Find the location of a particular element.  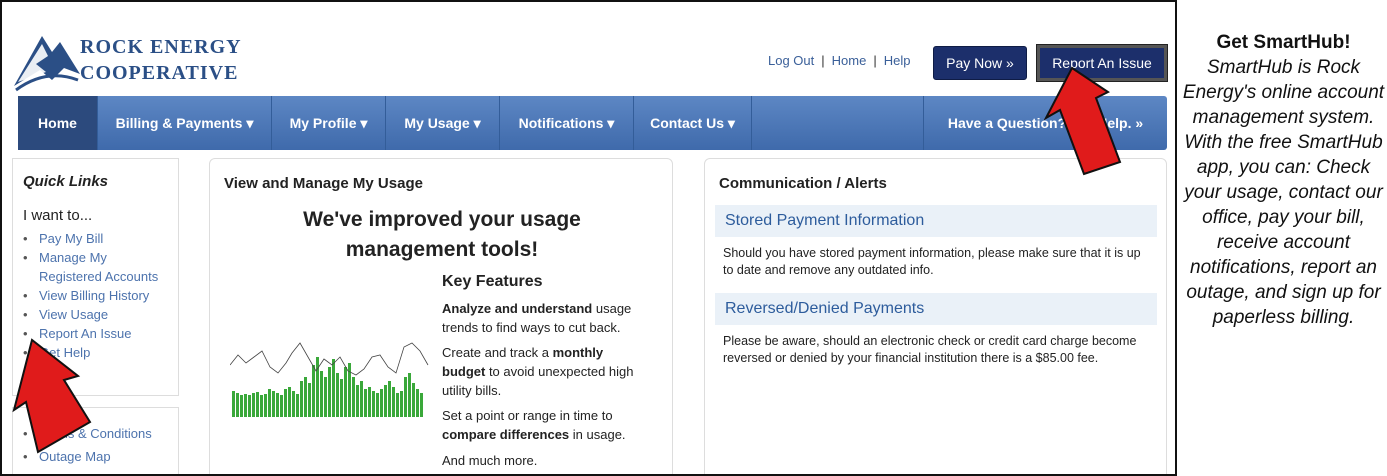

stored-payment-heading: Stored Payment Information is located at coordinates (936, 221).